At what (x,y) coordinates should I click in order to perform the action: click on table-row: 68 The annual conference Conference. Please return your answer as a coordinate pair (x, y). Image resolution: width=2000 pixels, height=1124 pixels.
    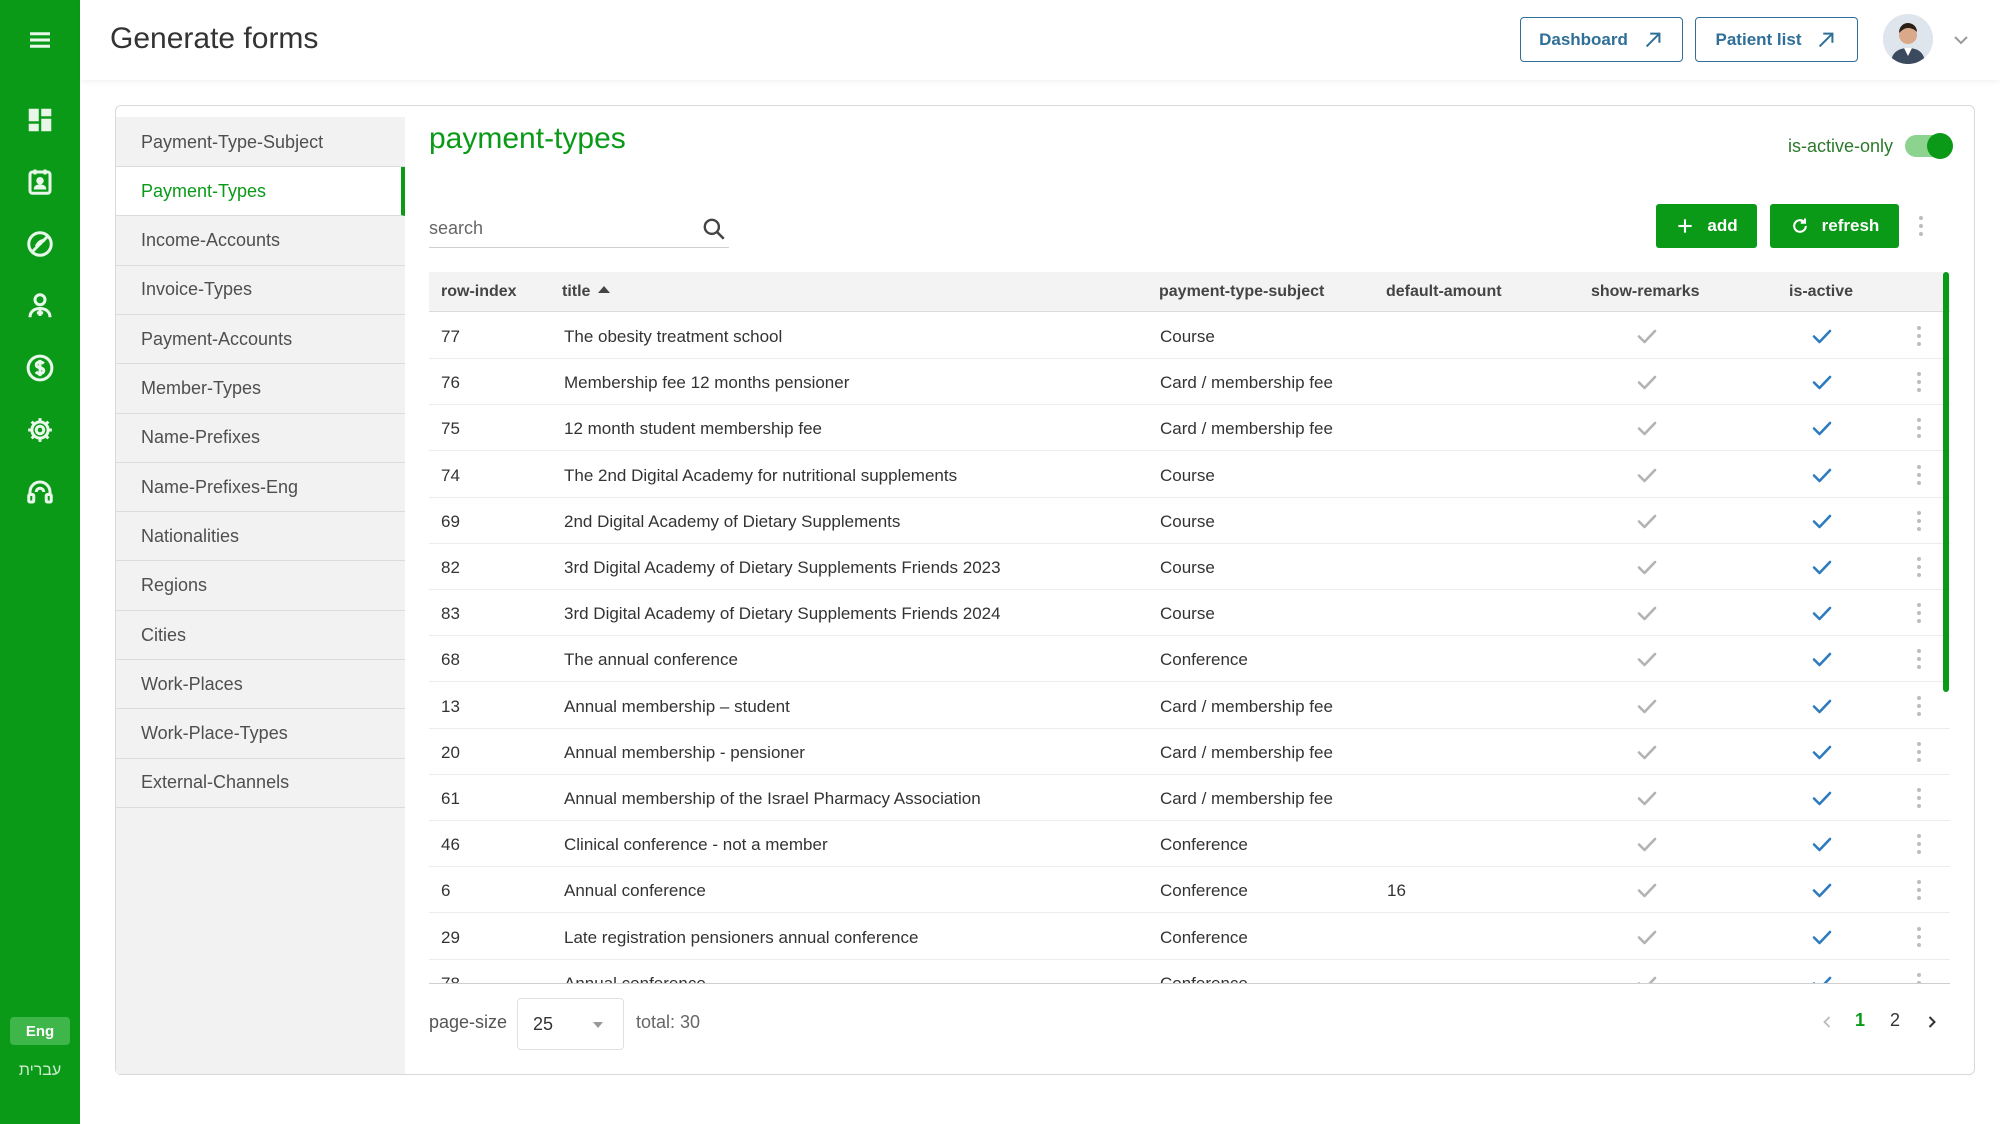
    Looking at the image, I should click on (1189, 659).